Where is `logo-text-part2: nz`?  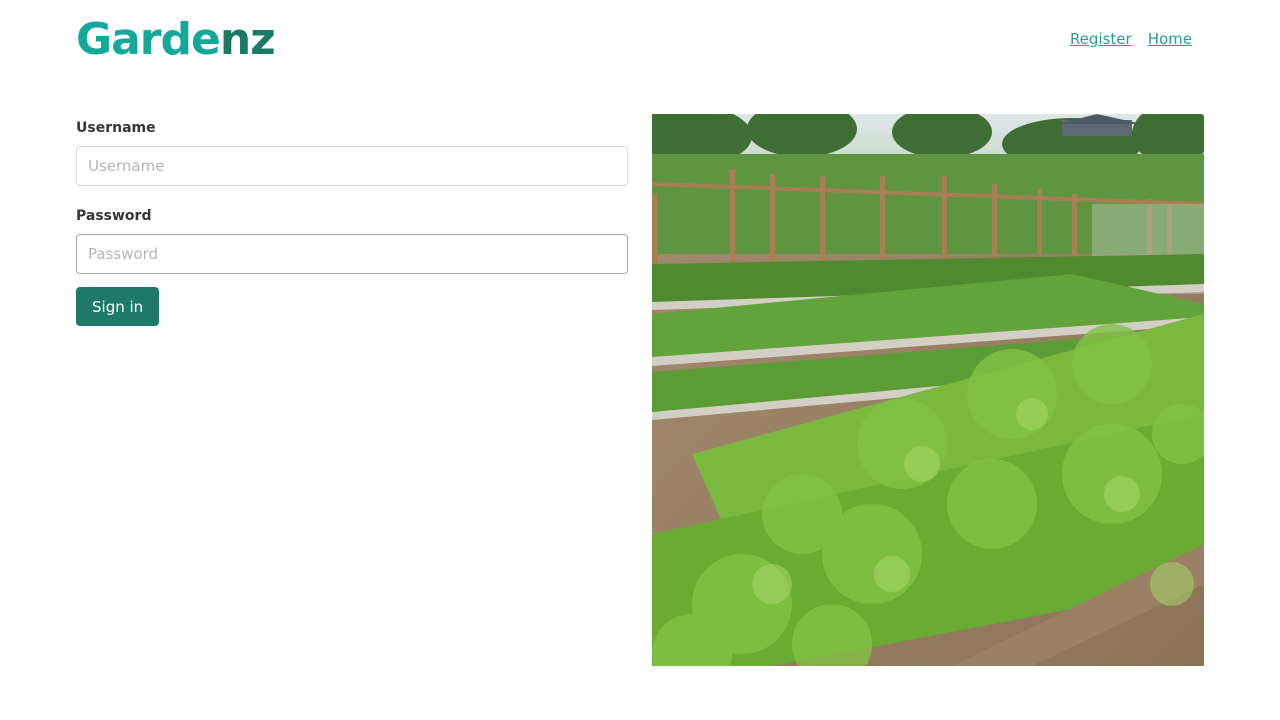 logo-text-part2: nz is located at coordinates (247, 39).